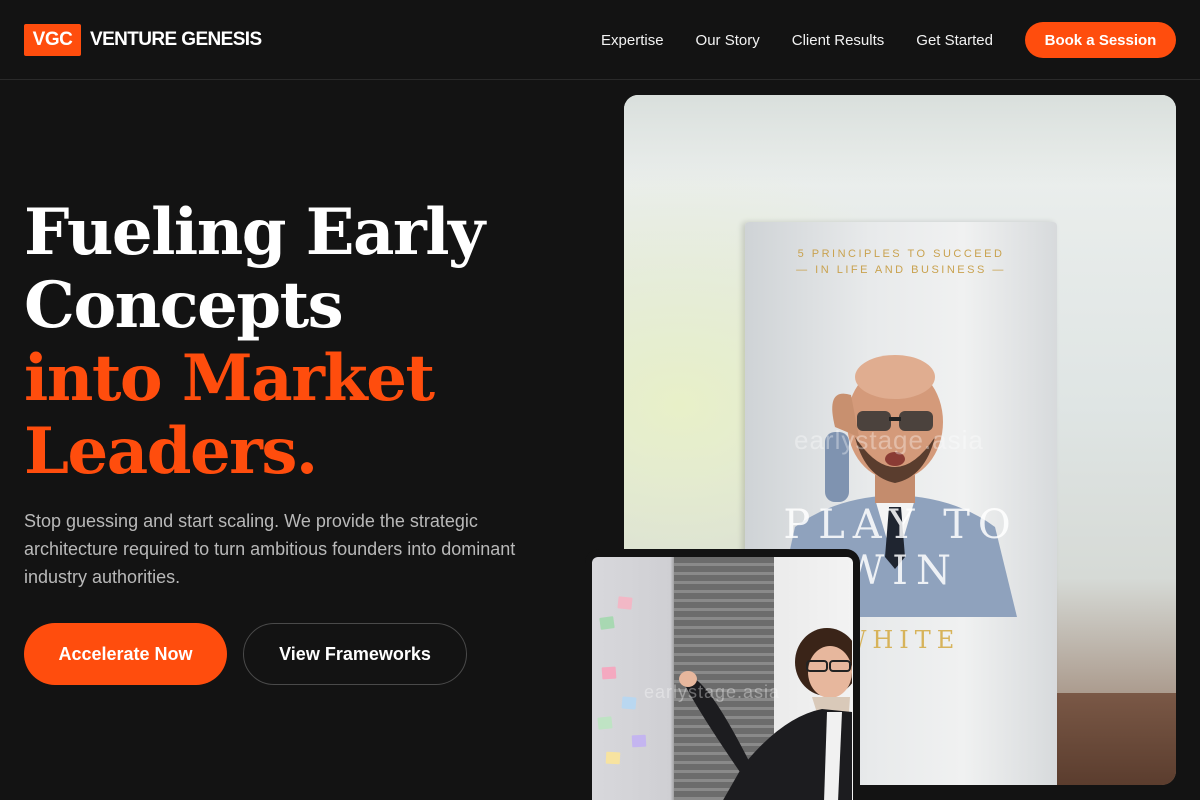 The image size is (1200, 800). Describe the element at coordinates (254, 232) in the screenshot. I see `hero-title-line-1: Fueling Early` at that location.